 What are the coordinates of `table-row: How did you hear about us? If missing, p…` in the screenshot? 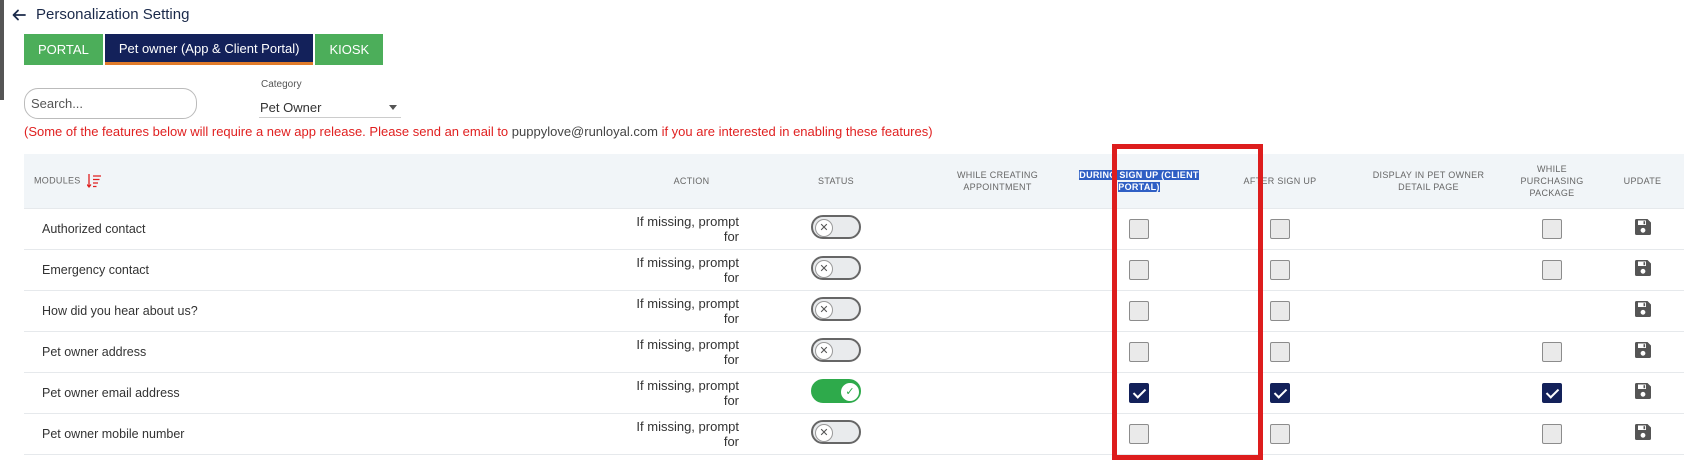 It's located at (854, 310).